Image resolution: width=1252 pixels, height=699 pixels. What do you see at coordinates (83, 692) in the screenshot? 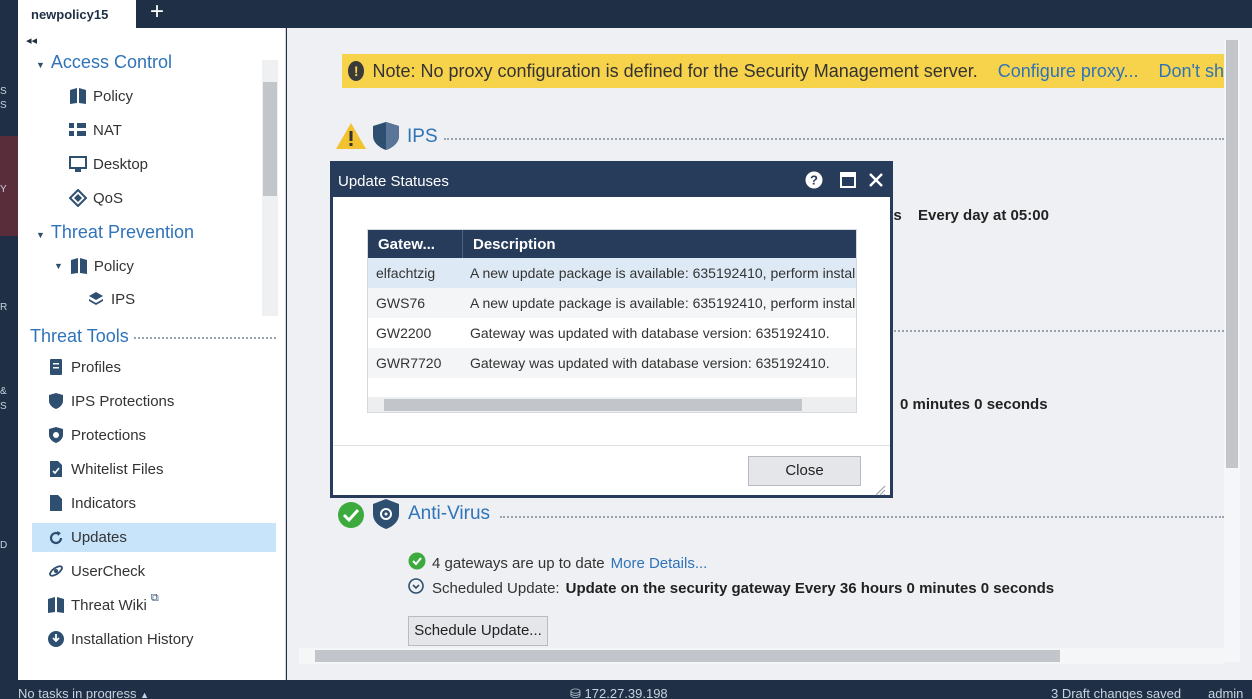
I see `tasks-status: No tasks in progress ▲` at bounding box center [83, 692].